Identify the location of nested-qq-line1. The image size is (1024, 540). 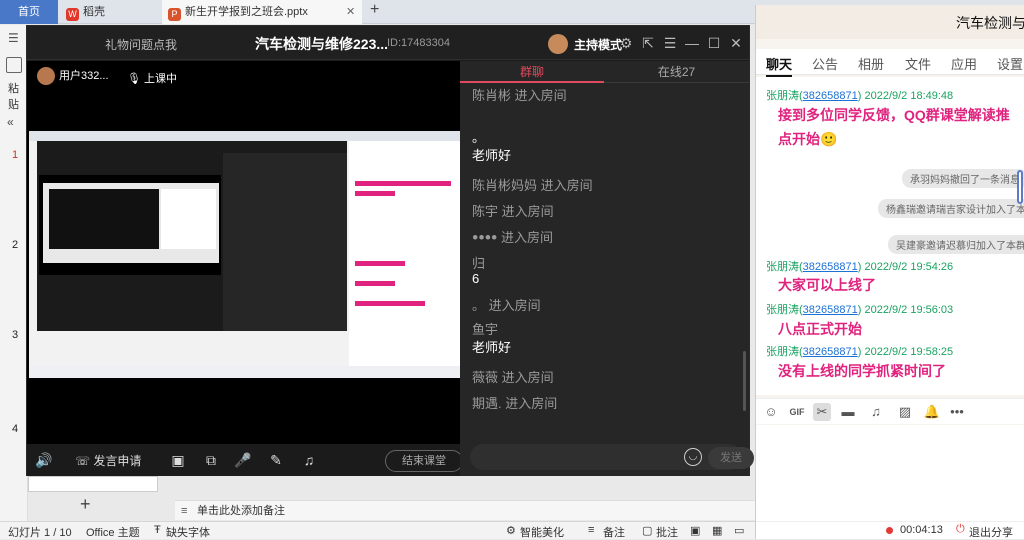
(403, 183).